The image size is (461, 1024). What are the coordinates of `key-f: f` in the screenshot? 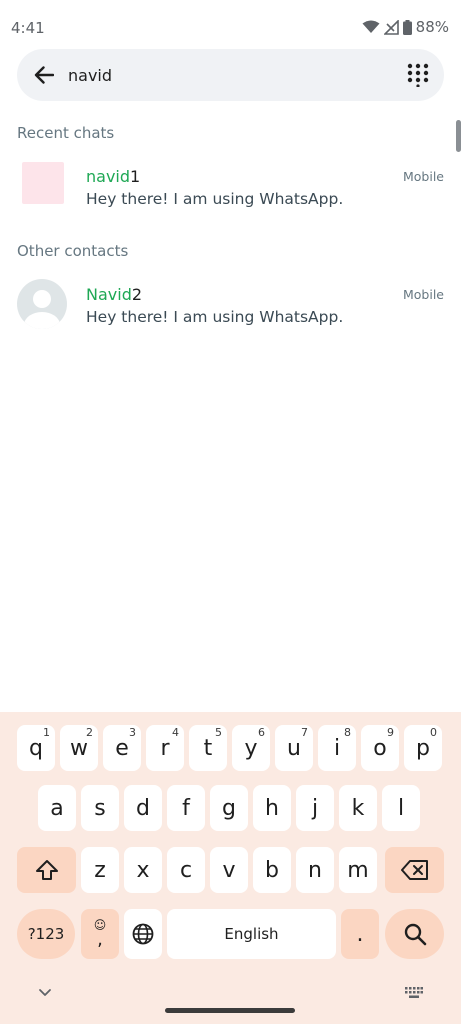 It's located at (186, 808).